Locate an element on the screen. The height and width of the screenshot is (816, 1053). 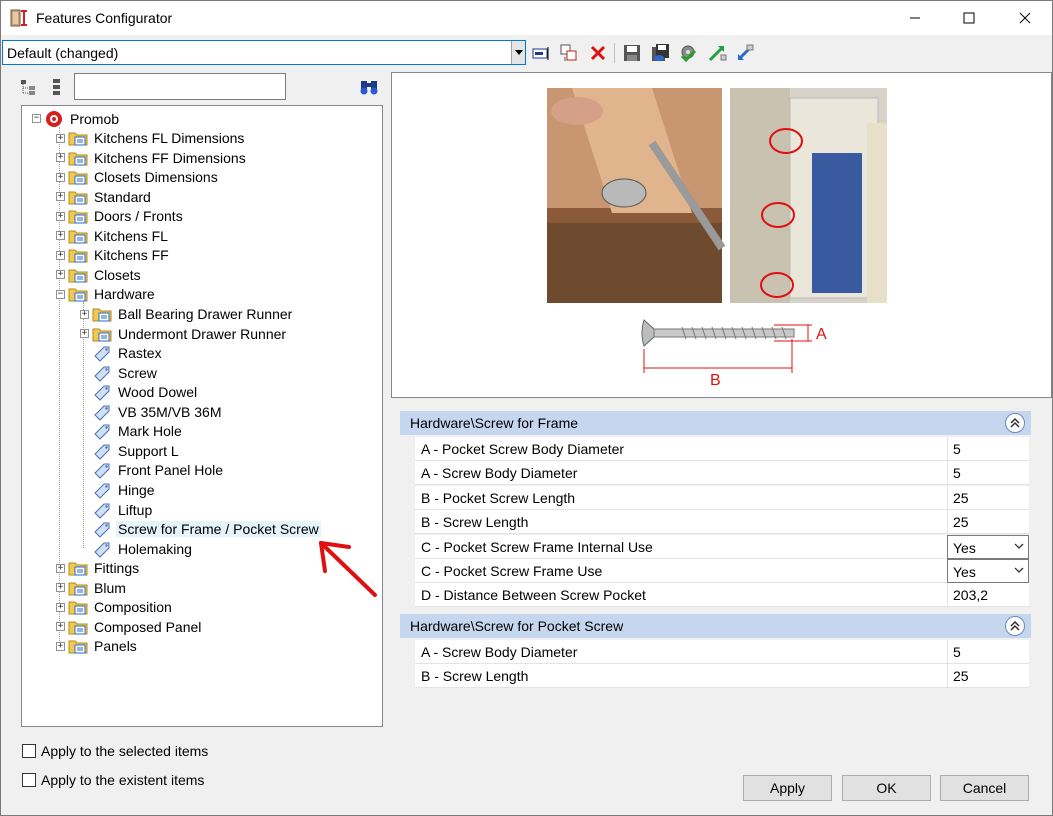
tree-item-ball-bearing-drawer-runner: + Ball Bearing Drawer Runner is located at coordinates (187, 314).